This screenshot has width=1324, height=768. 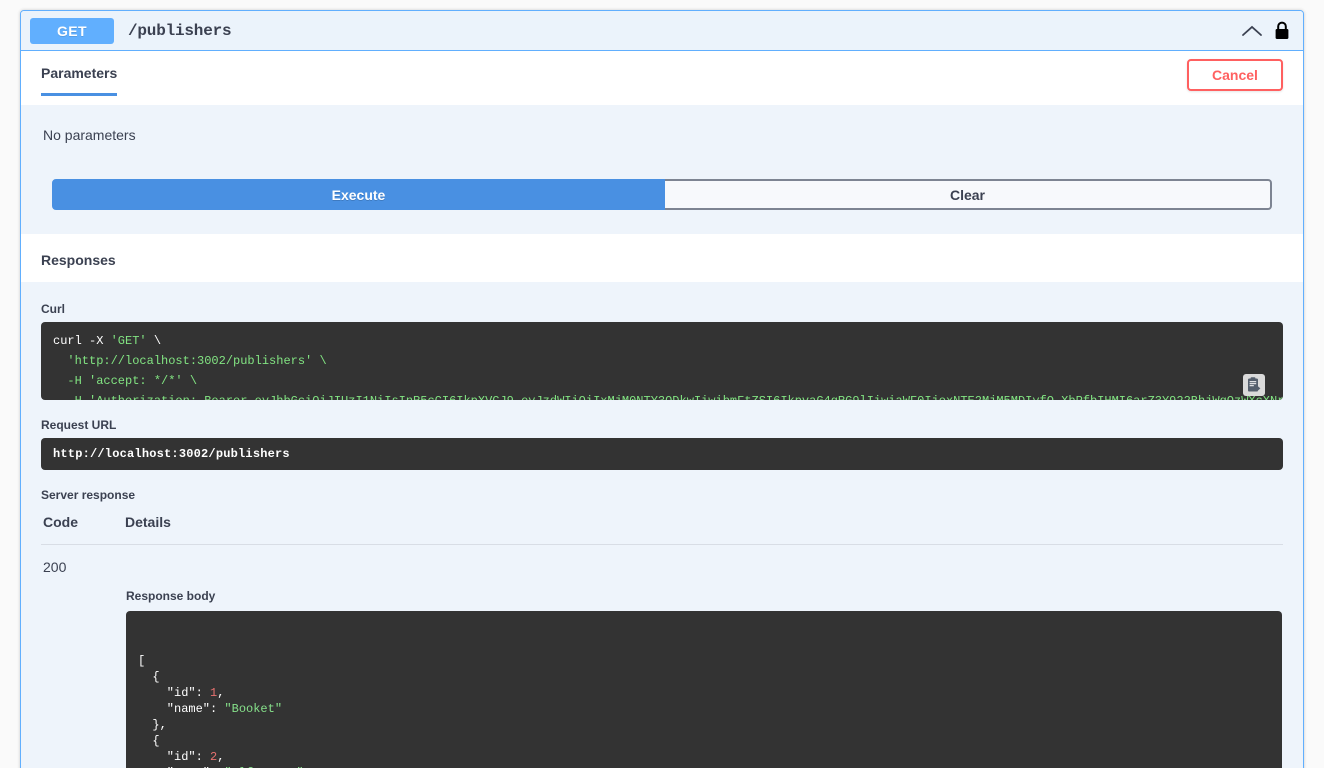 I want to click on response-status-code: 200, so click(x=55, y=567).